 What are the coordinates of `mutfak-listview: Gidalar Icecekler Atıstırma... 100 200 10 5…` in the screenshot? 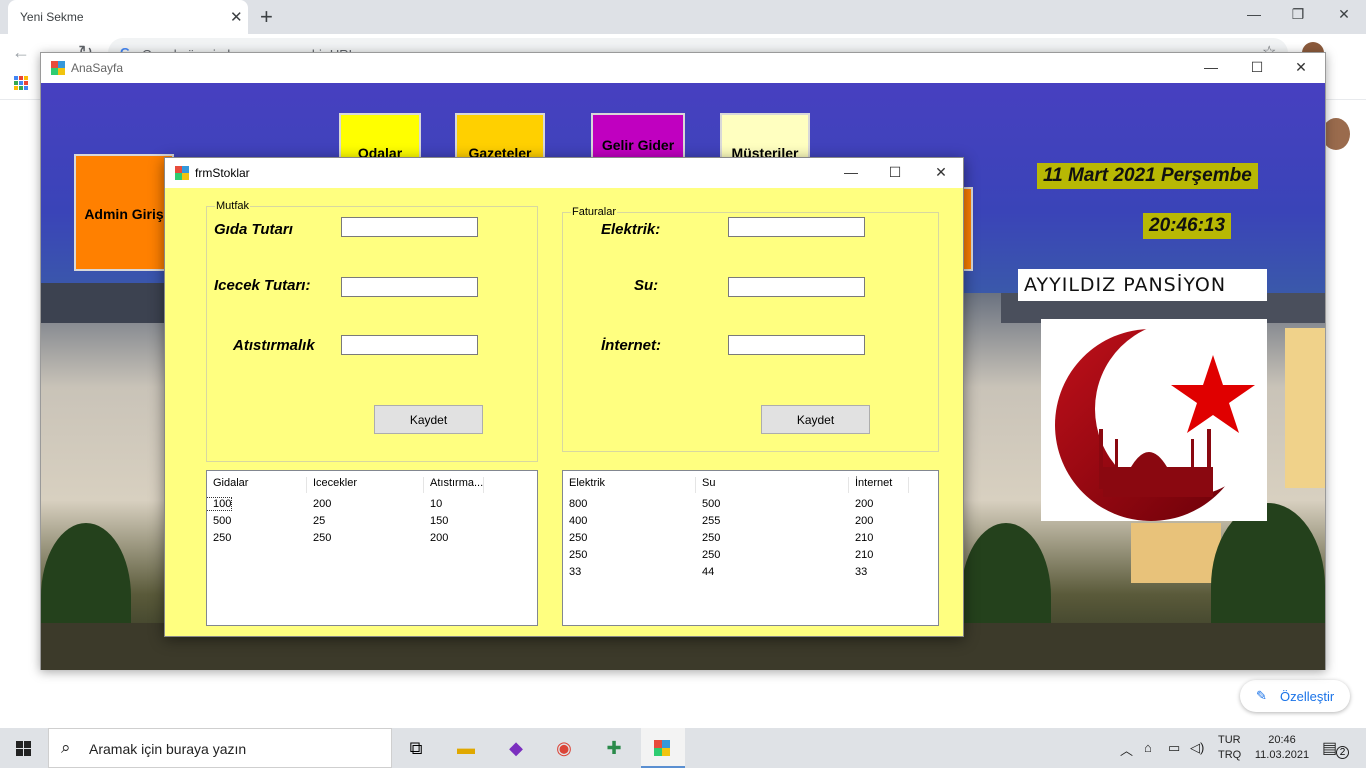 It's located at (372, 548).